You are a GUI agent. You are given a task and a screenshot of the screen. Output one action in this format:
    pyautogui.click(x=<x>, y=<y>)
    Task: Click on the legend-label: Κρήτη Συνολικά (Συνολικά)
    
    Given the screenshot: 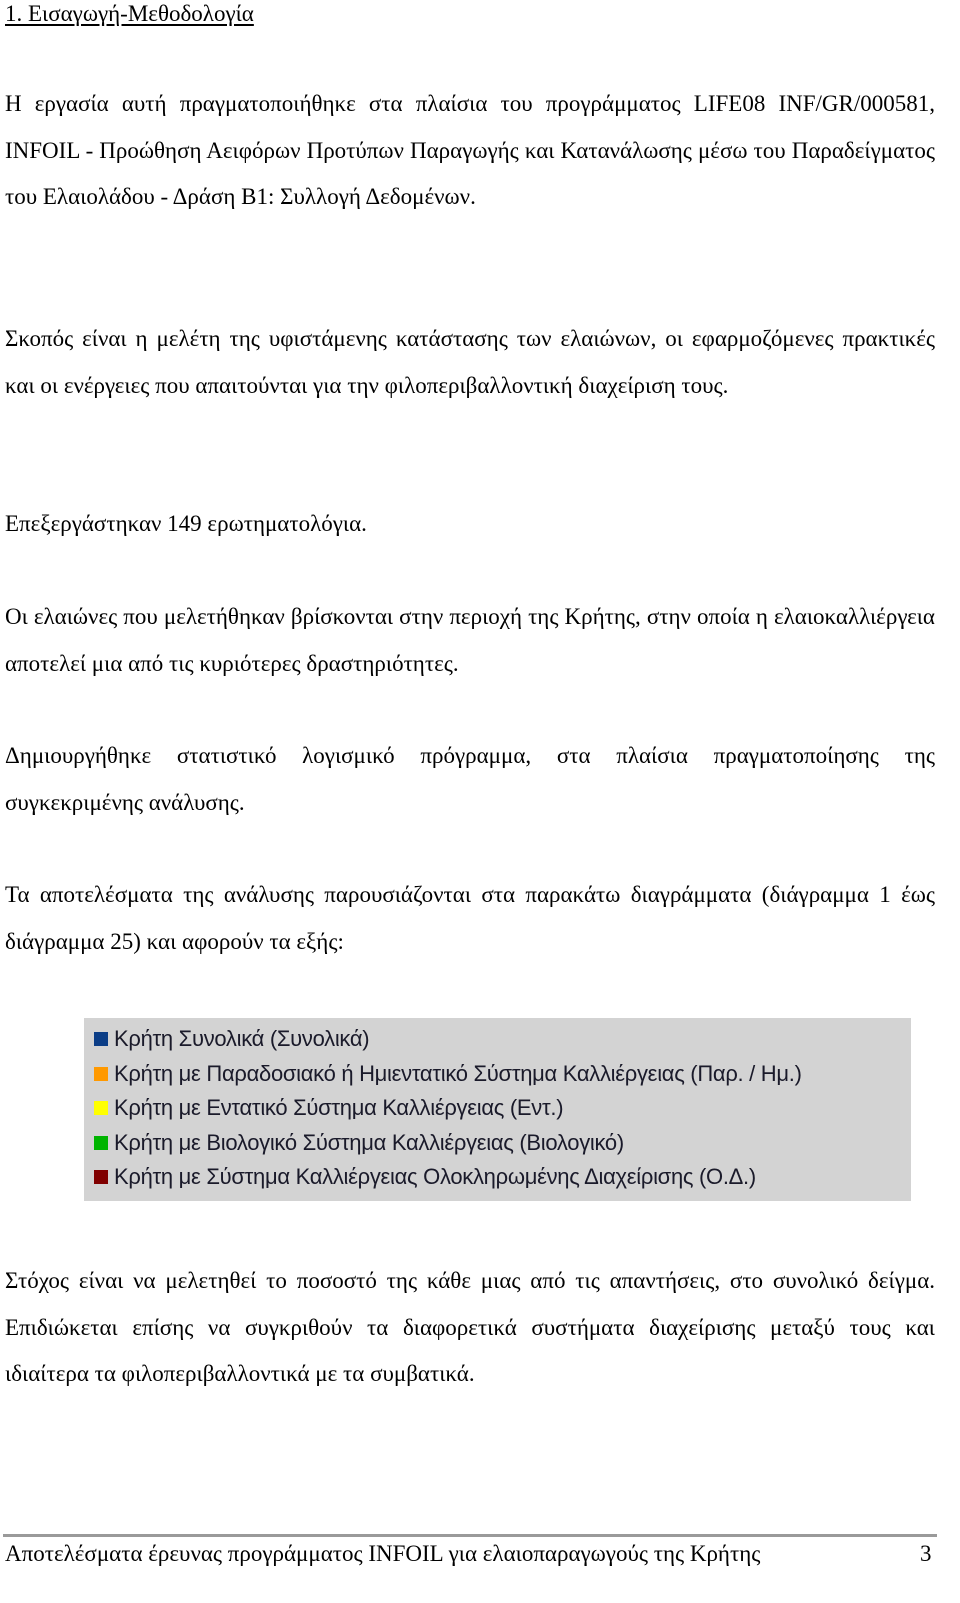 What is the action you would take?
    pyautogui.click(x=242, y=1039)
    